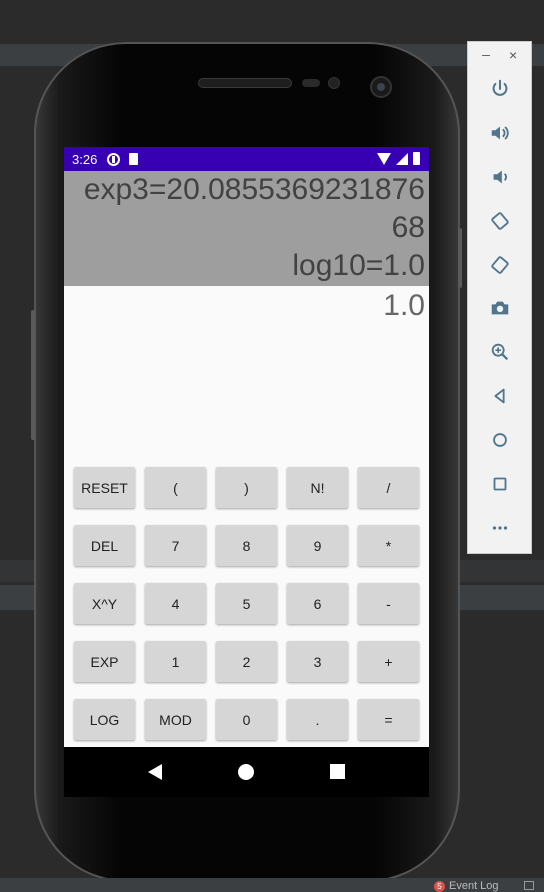 The height and width of the screenshot is (892, 544). What do you see at coordinates (388, 545) in the screenshot?
I see `multiply-button: *` at bounding box center [388, 545].